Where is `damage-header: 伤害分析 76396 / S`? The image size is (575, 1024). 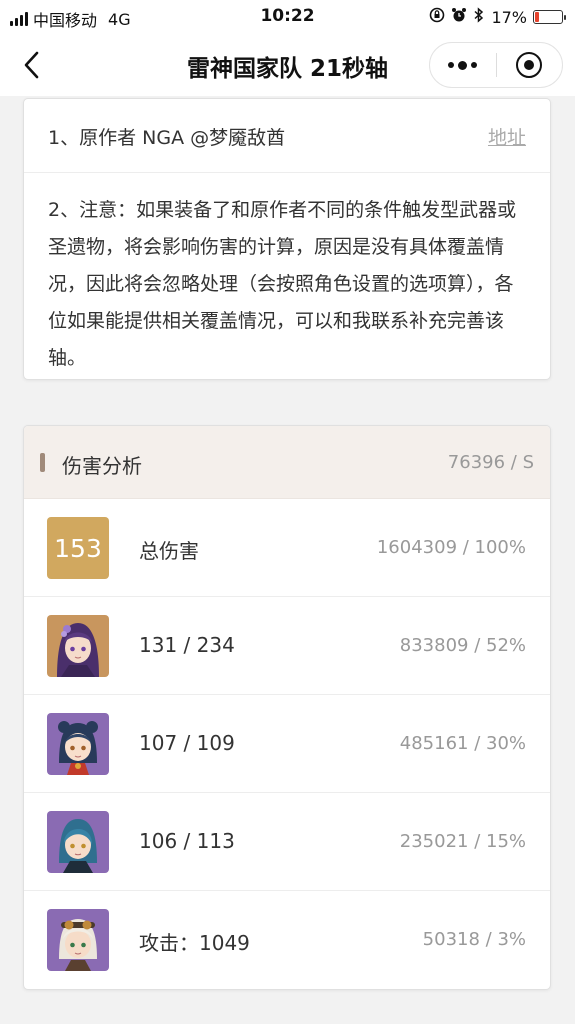 damage-header: 伤害分析 76396 / S is located at coordinates (287, 462).